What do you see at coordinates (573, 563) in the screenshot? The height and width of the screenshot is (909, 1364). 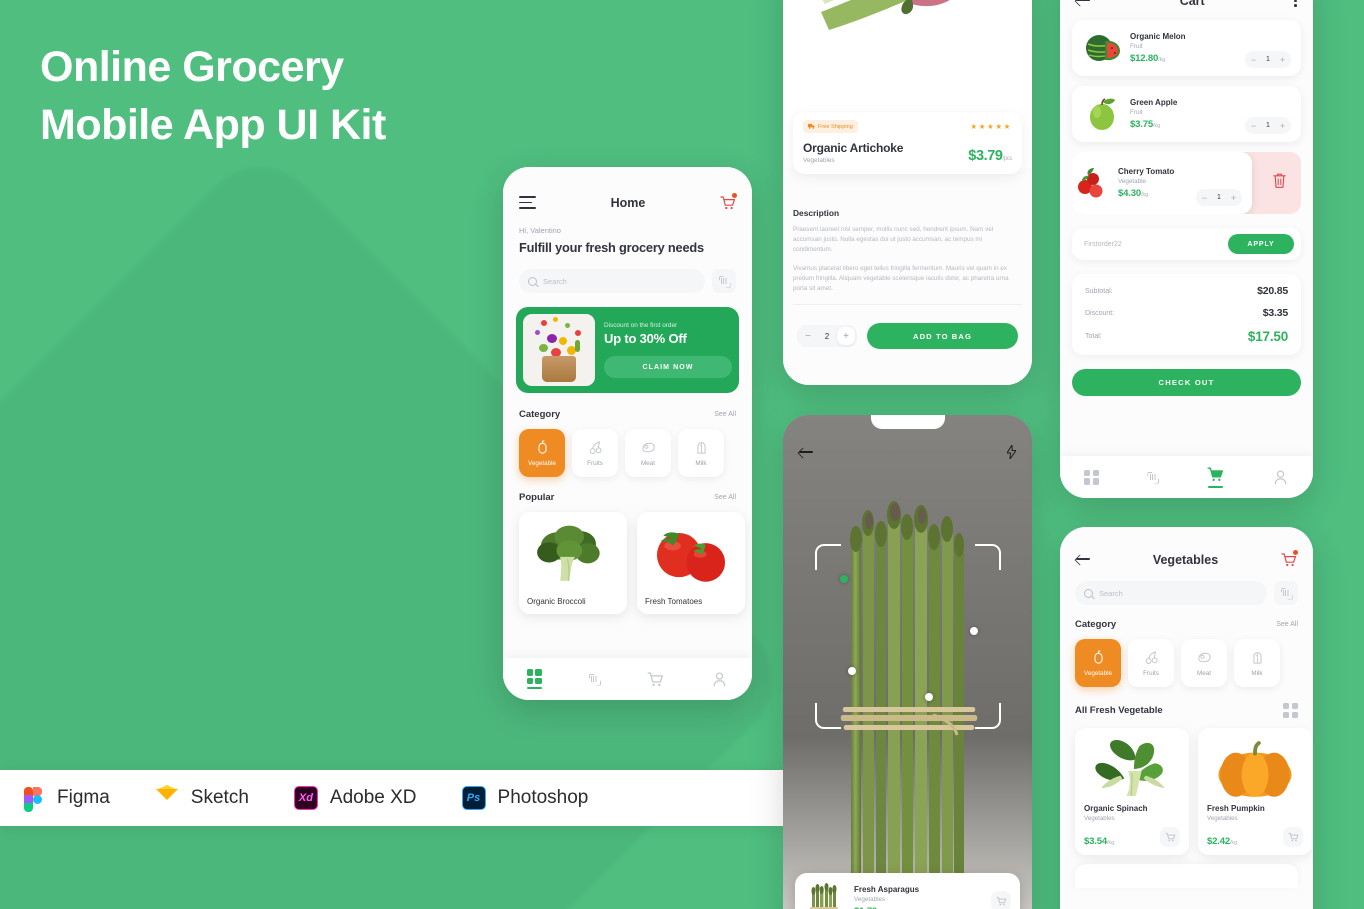 I see `product-card-broccoli: Organic Broccoli` at bounding box center [573, 563].